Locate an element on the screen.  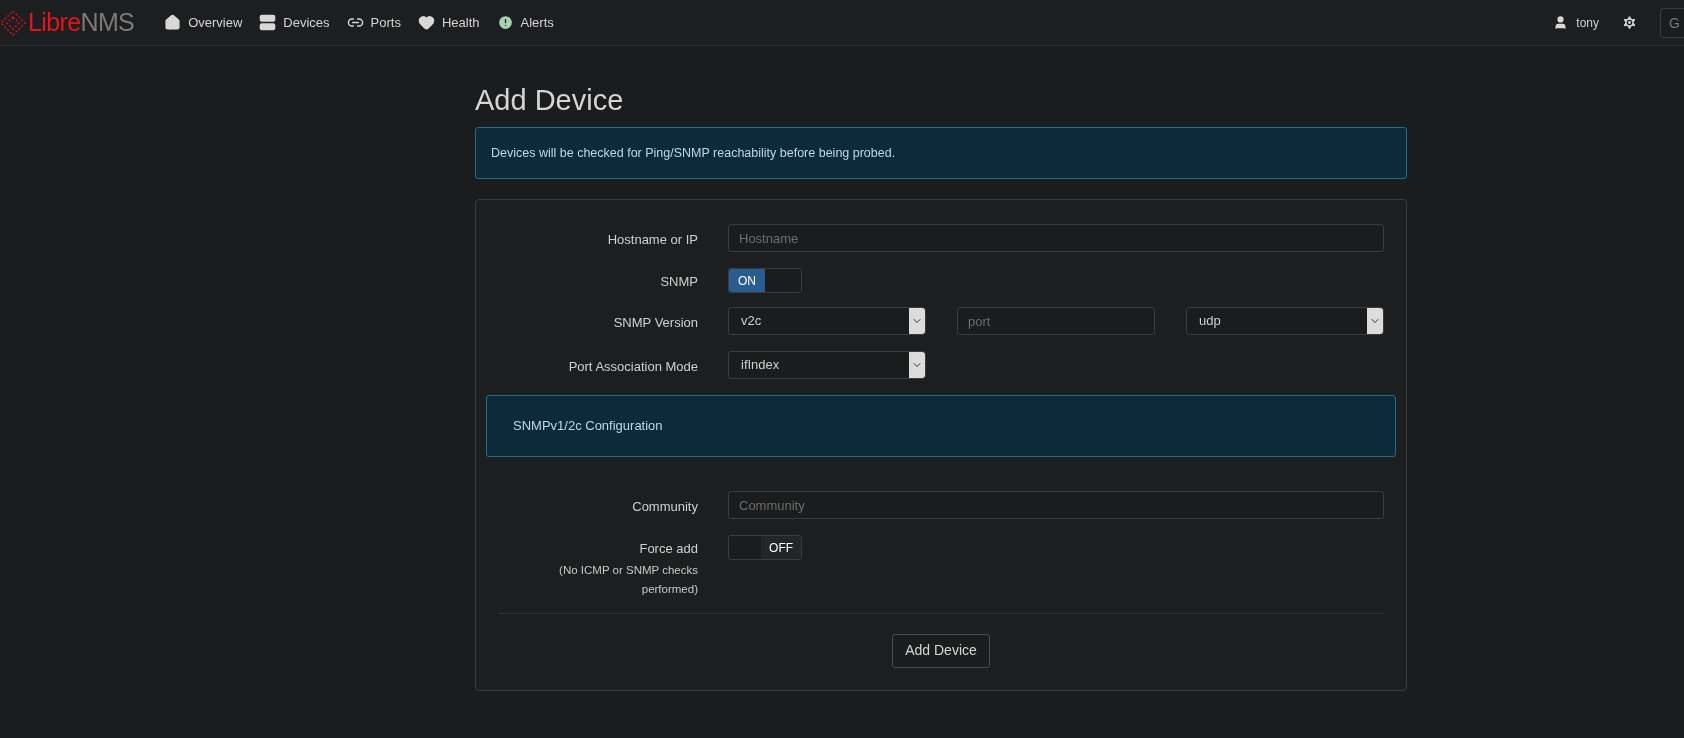
port-field: port is located at coordinates (1056, 321).